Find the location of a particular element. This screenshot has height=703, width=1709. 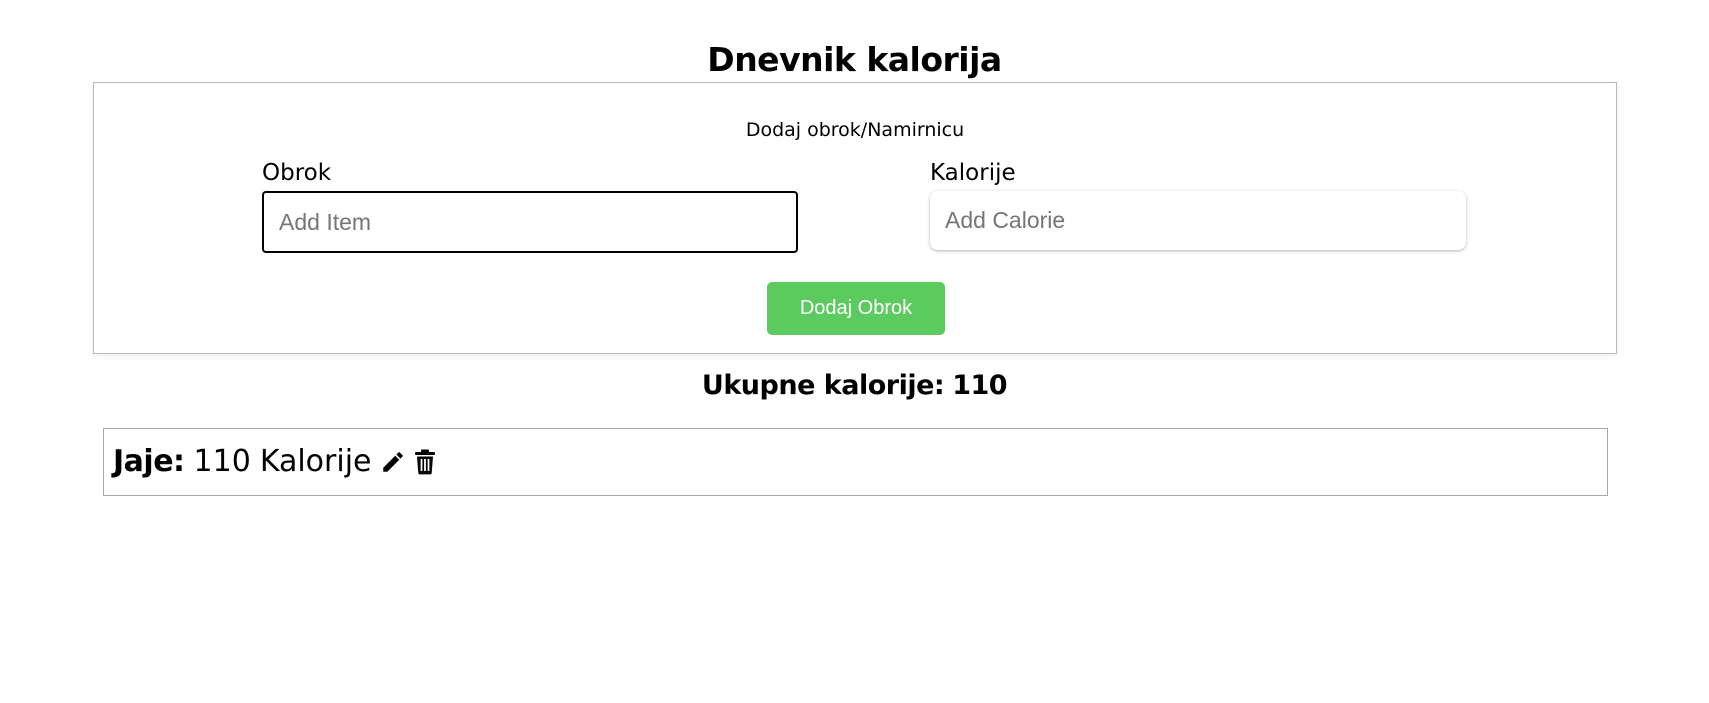

trash-icon is located at coordinates (425, 462).